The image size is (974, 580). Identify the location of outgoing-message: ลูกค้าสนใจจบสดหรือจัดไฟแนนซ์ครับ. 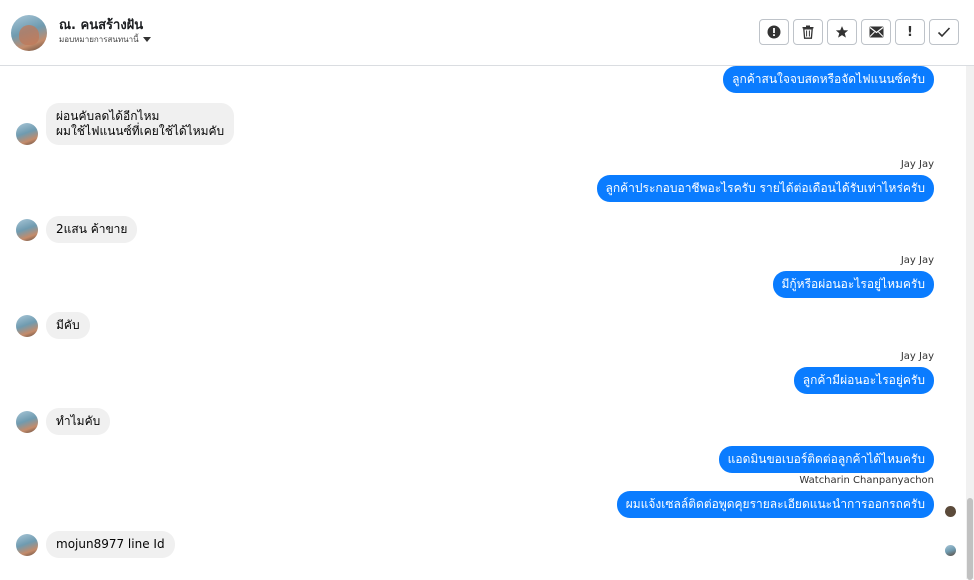
(828, 79).